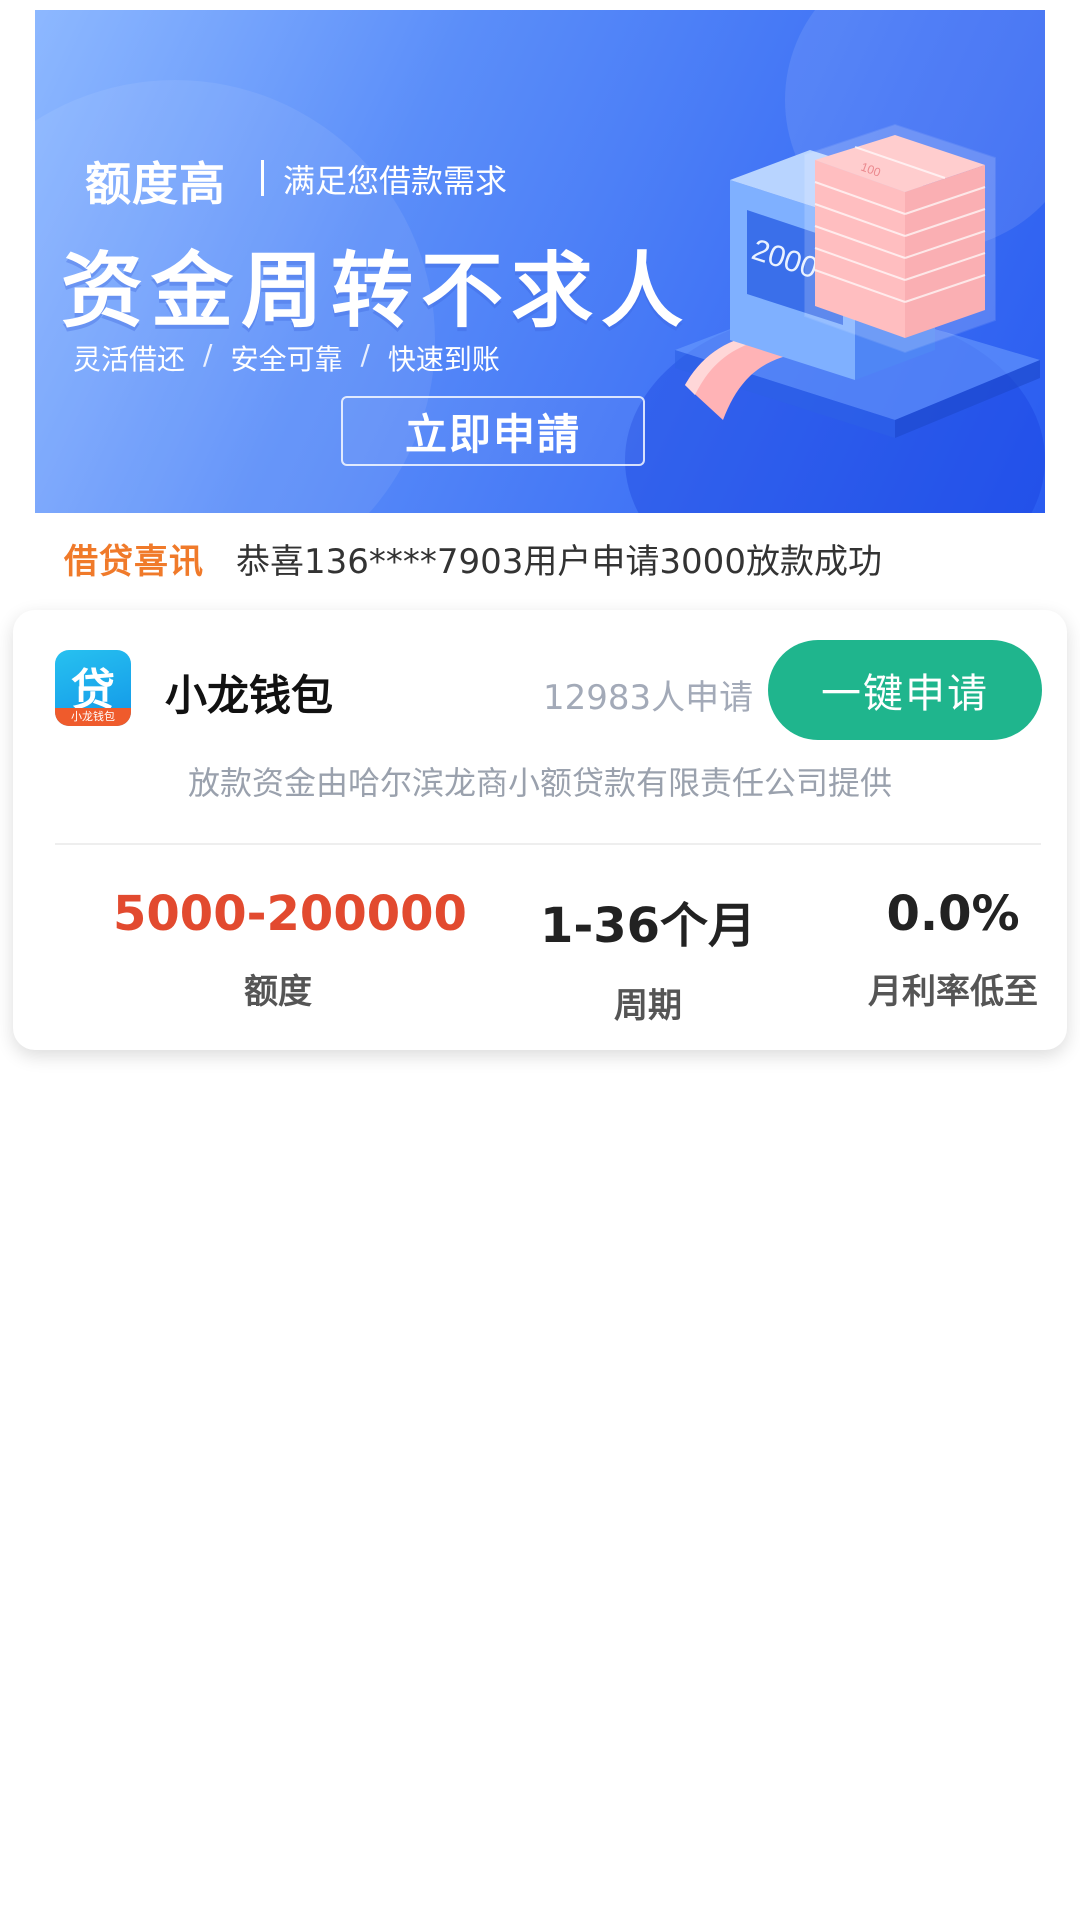  I want to click on banner-subtitle: 满足您借款需求, so click(395, 181).